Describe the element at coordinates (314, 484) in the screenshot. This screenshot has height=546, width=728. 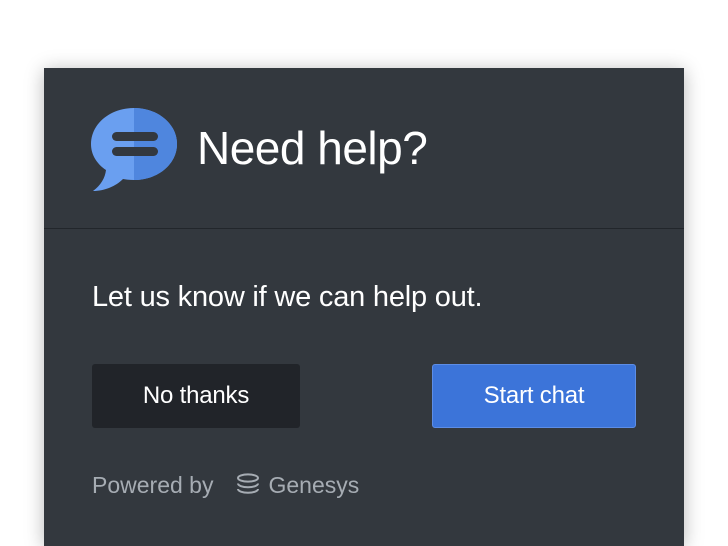
I see `genesys-brand-name: Genesys` at that location.